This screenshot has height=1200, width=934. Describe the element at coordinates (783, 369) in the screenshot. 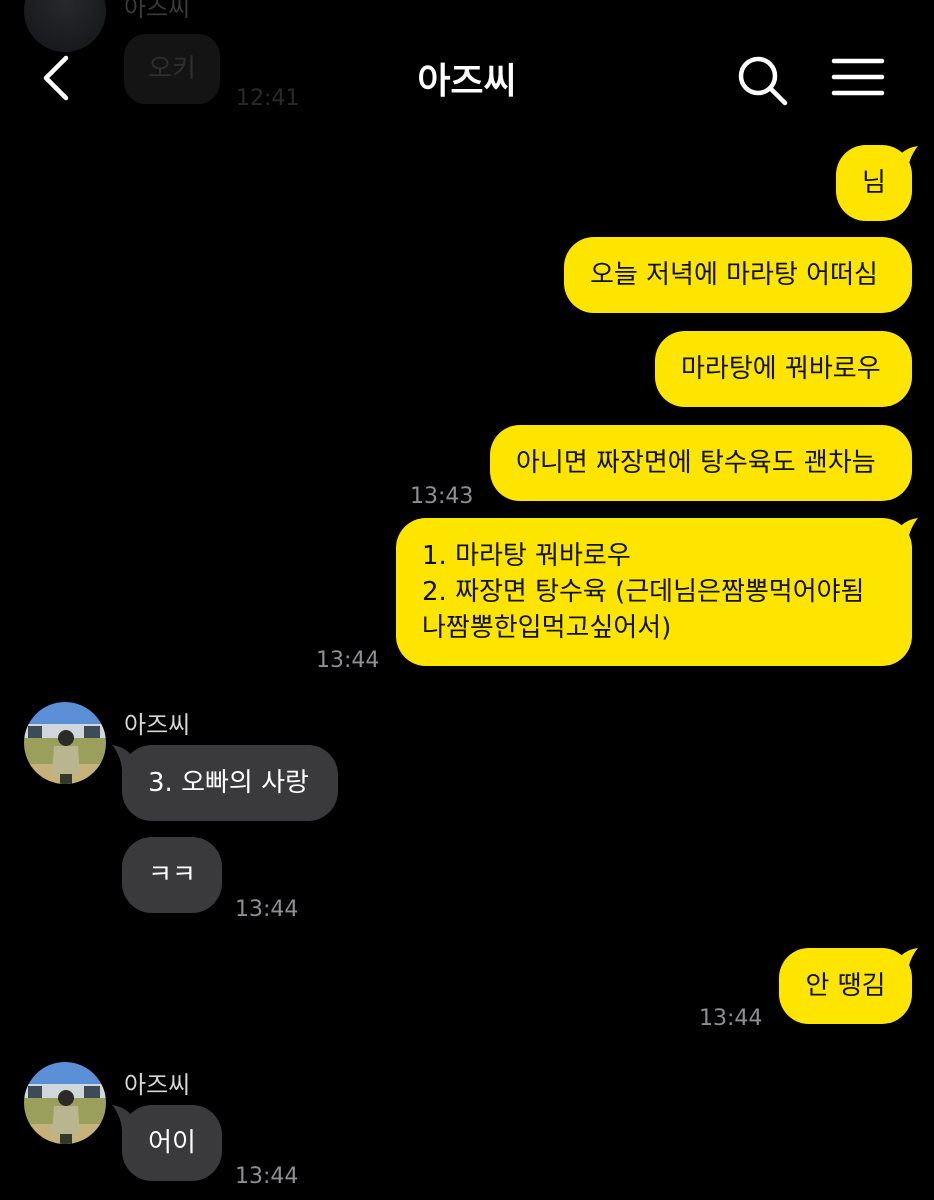

I see `message-bubble: 마라탕에 꿔바로우` at that location.